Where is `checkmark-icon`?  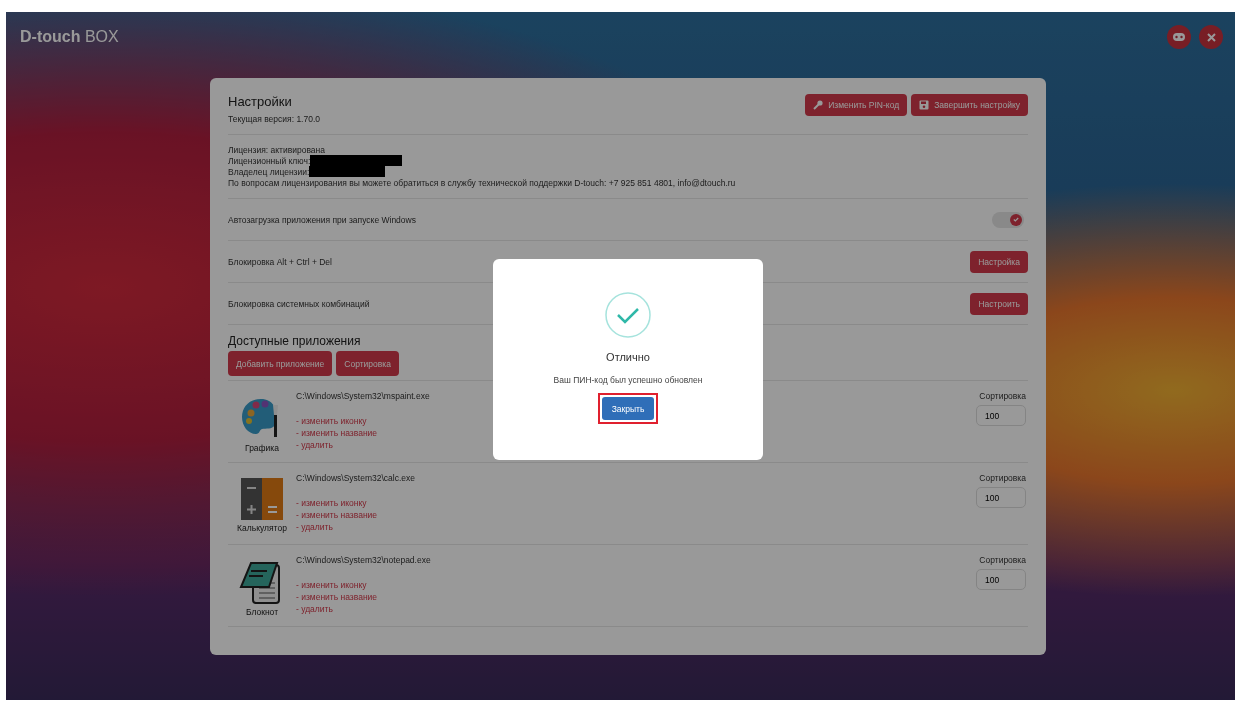
checkmark-icon is located at coordinates (628, 315).